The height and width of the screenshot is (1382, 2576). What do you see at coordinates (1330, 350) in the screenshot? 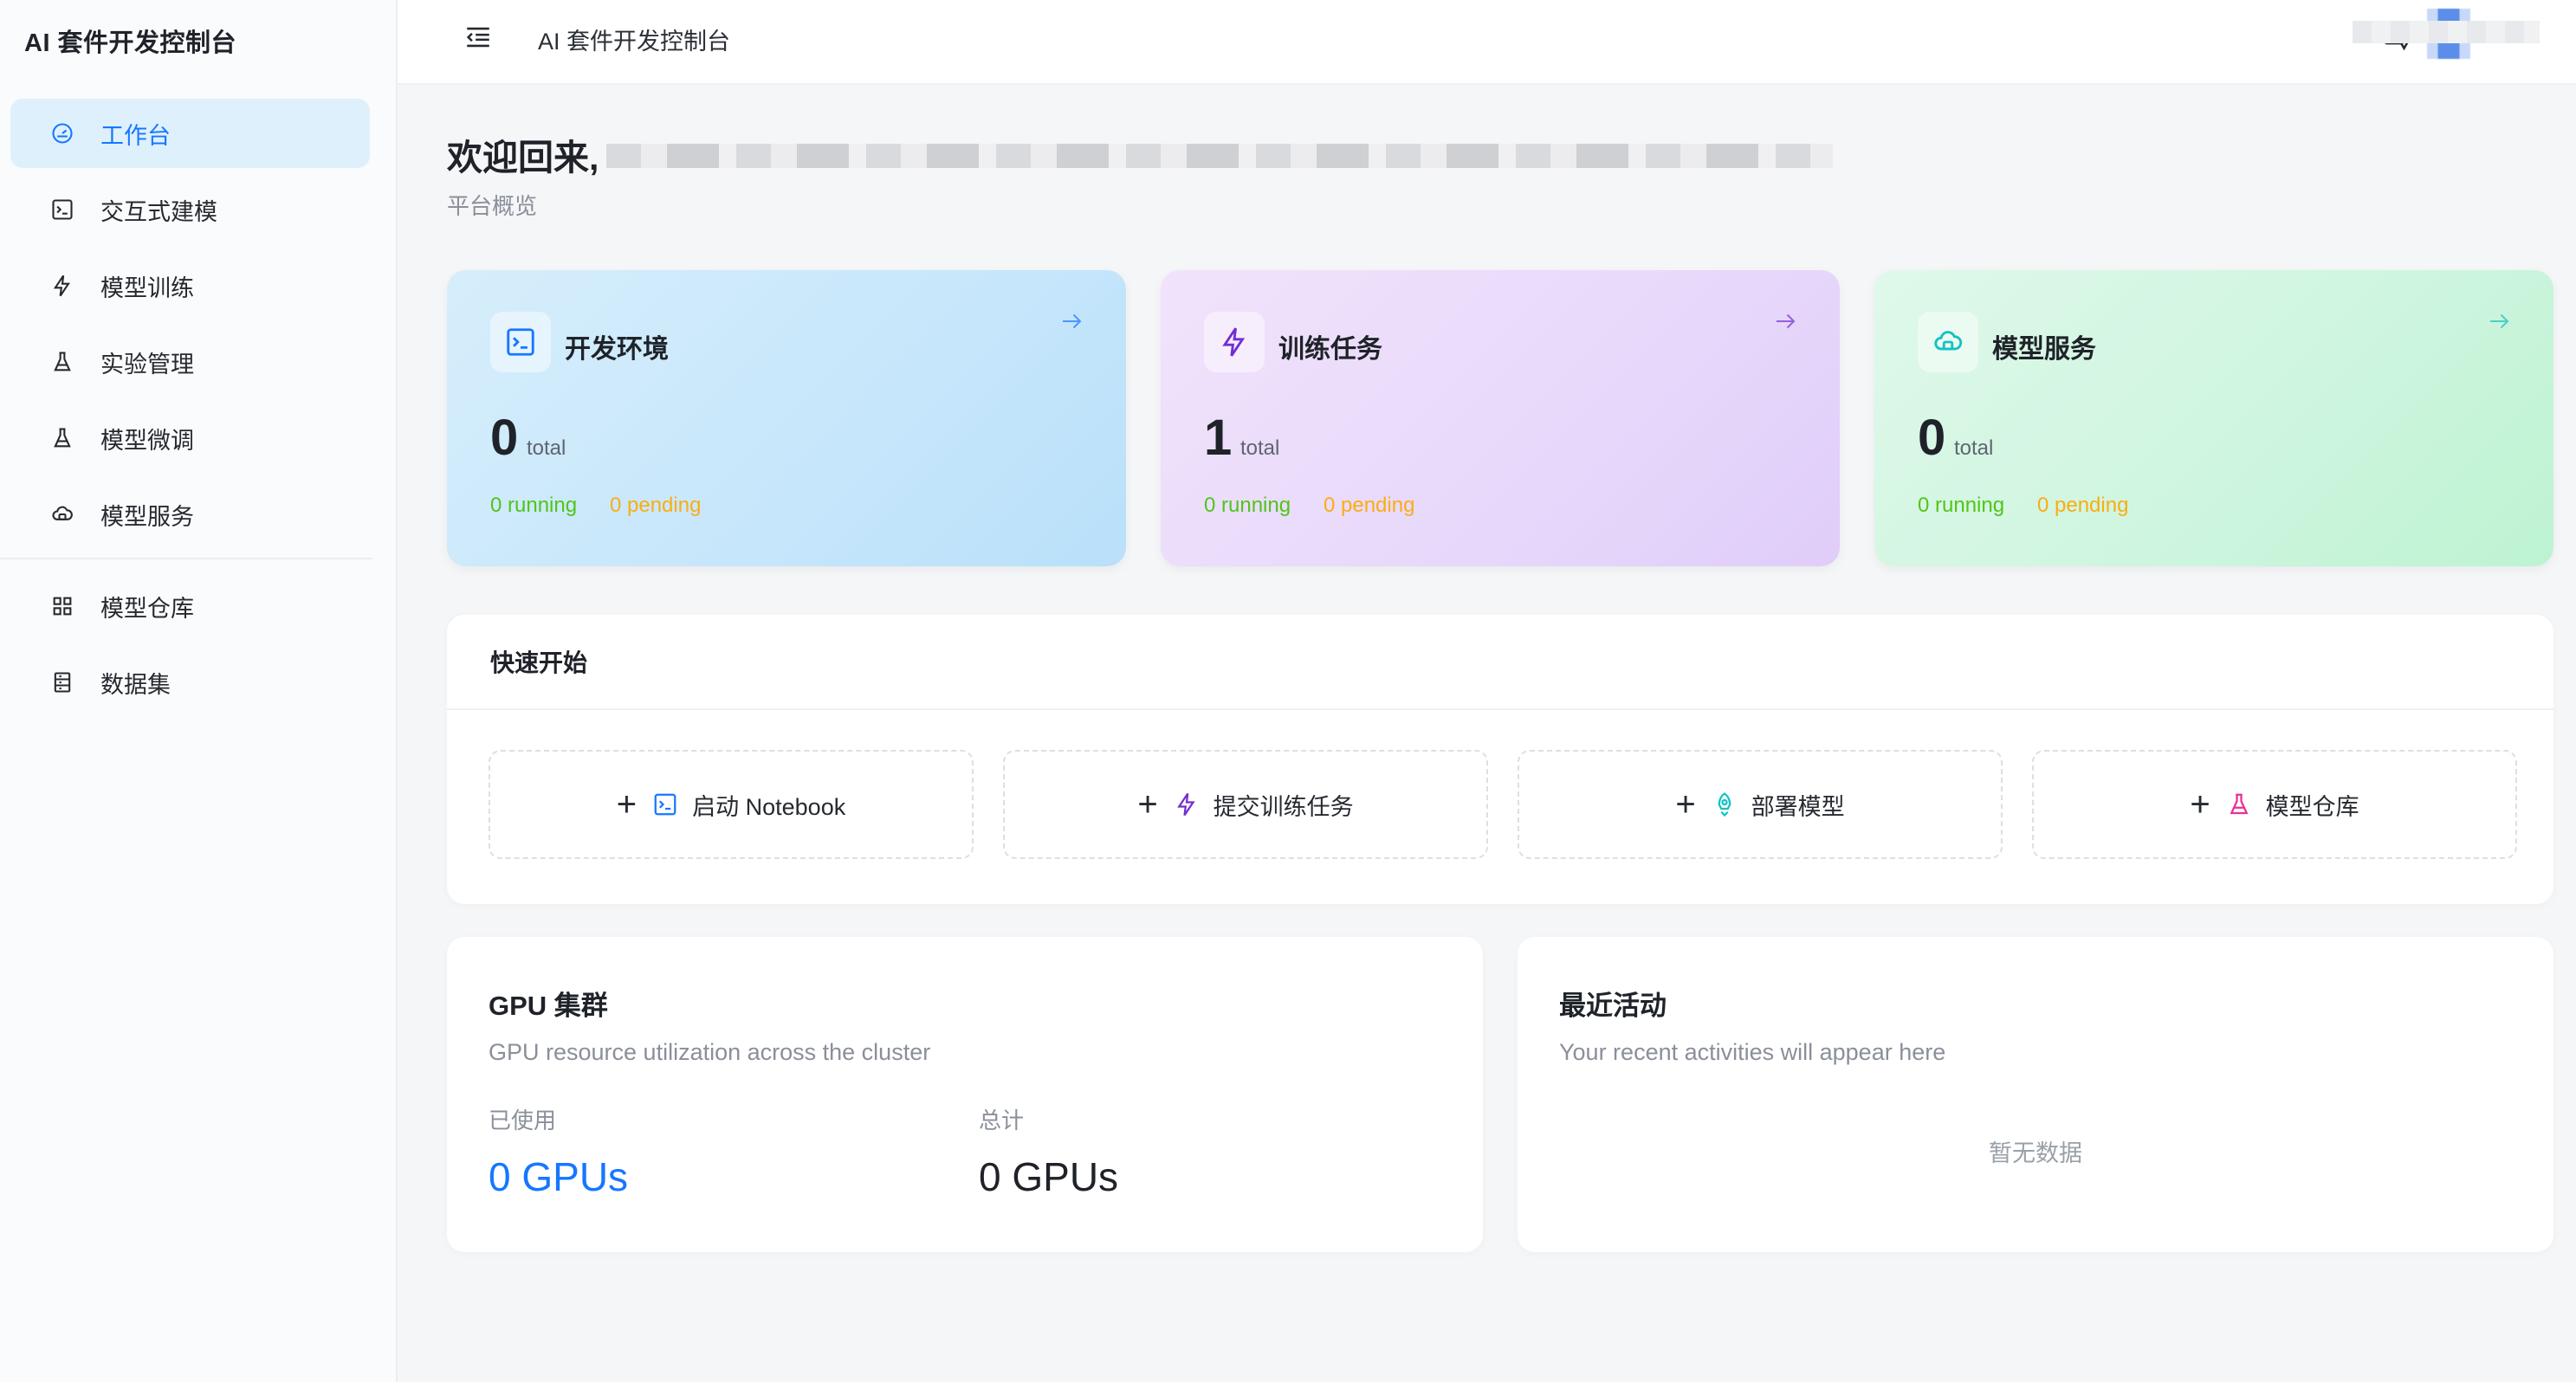
I see `stat-card-title: 训练任务` at bounding box center [1330, 350].